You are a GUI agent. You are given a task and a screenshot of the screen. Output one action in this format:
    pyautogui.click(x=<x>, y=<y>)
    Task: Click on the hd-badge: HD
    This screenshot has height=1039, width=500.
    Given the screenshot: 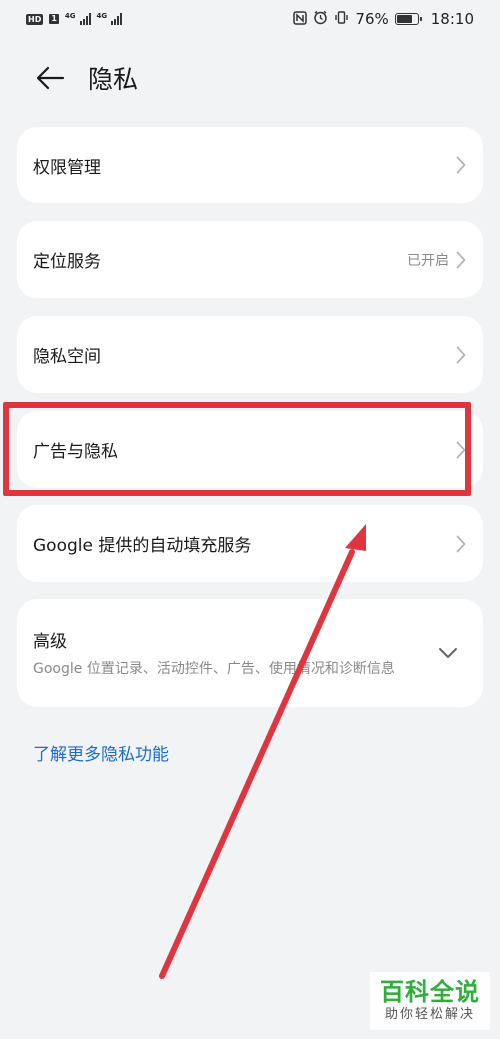 What is the action you would take?
    pyautogui.click(x=35, y=19)
    